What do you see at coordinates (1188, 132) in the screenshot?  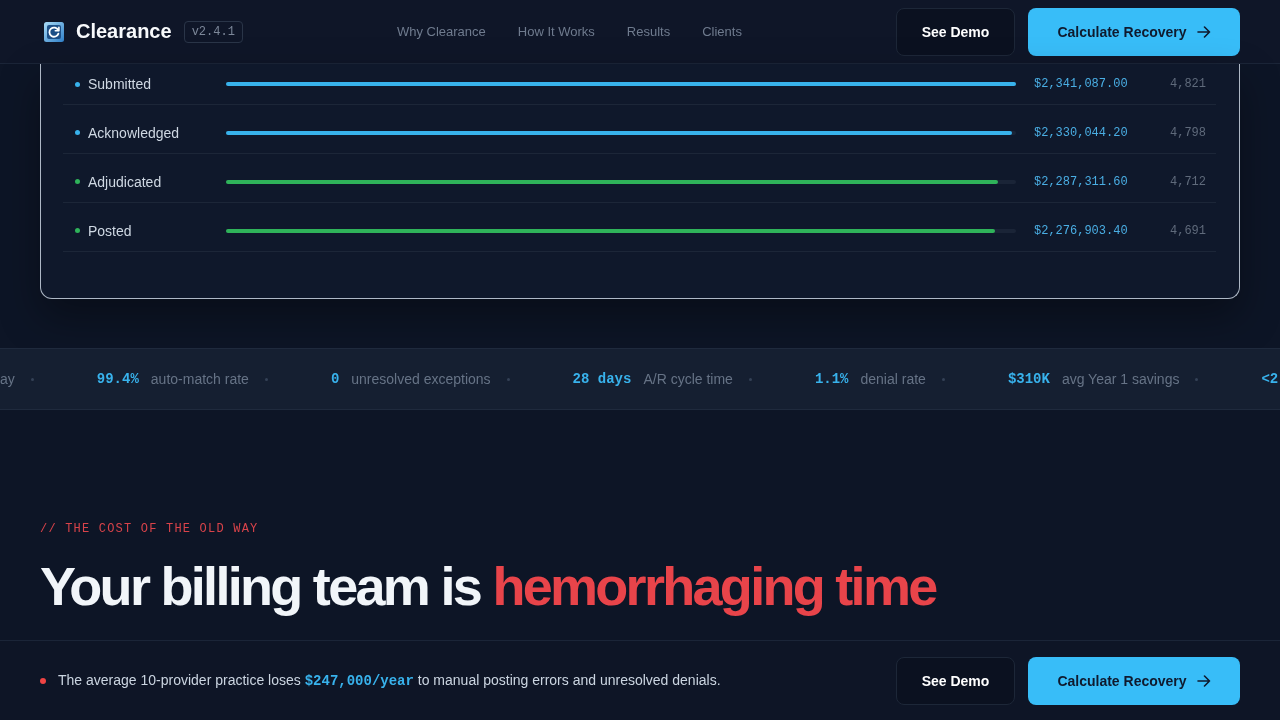 I see `count-text: 4,798` at bounding box center [1188, 132].